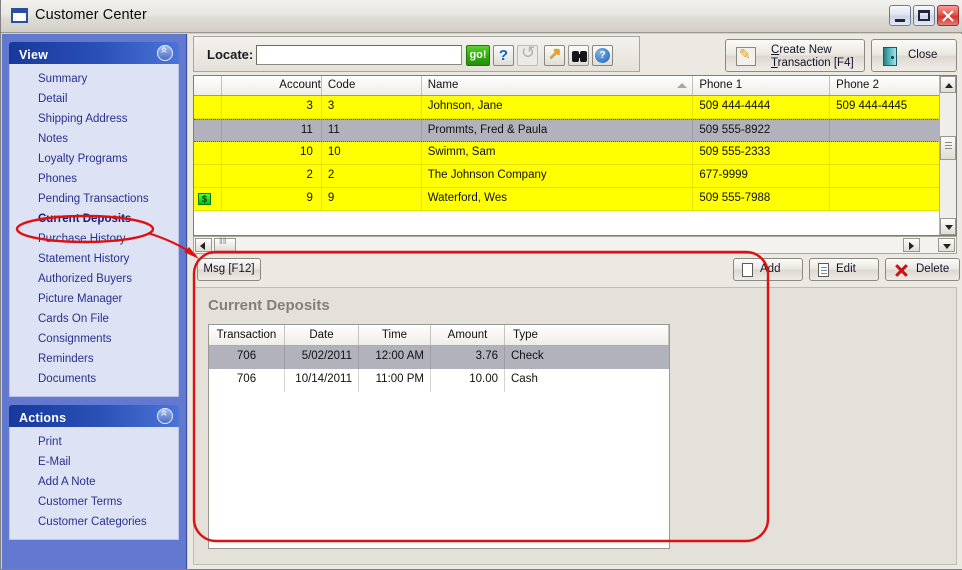 The width and height of the screenshot is (962, 570). I want to click on column-header-account: Account, so click(272, 85).